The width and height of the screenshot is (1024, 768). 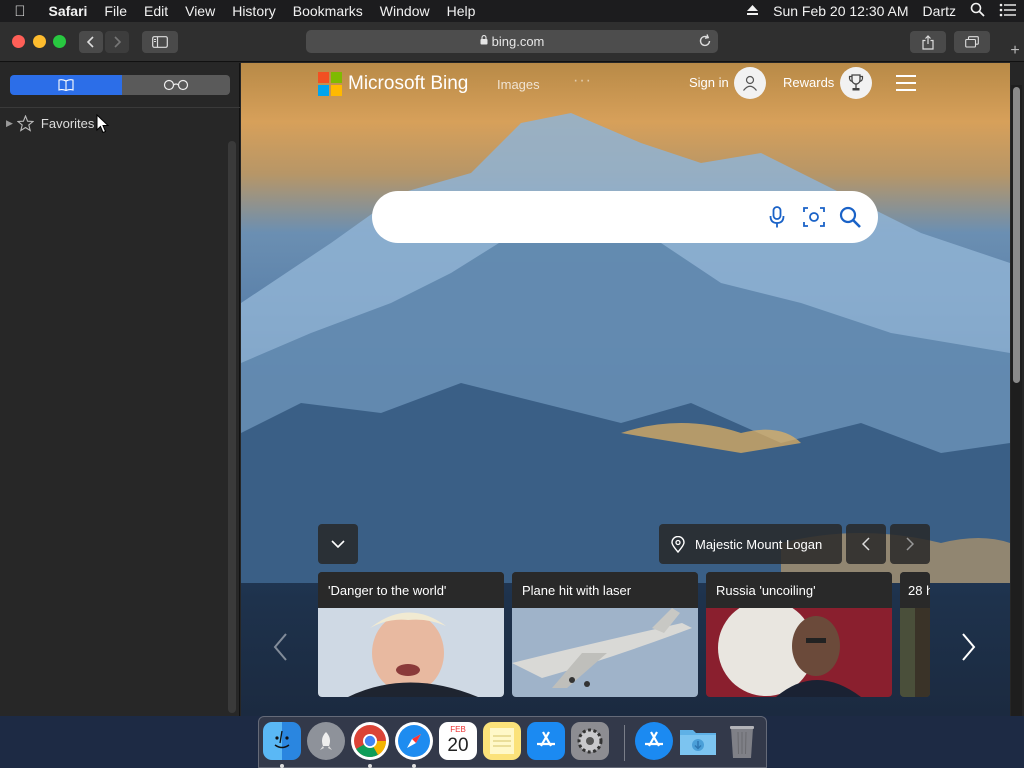 I want to click on carousel-prev-button, so click(x=280, y=647).